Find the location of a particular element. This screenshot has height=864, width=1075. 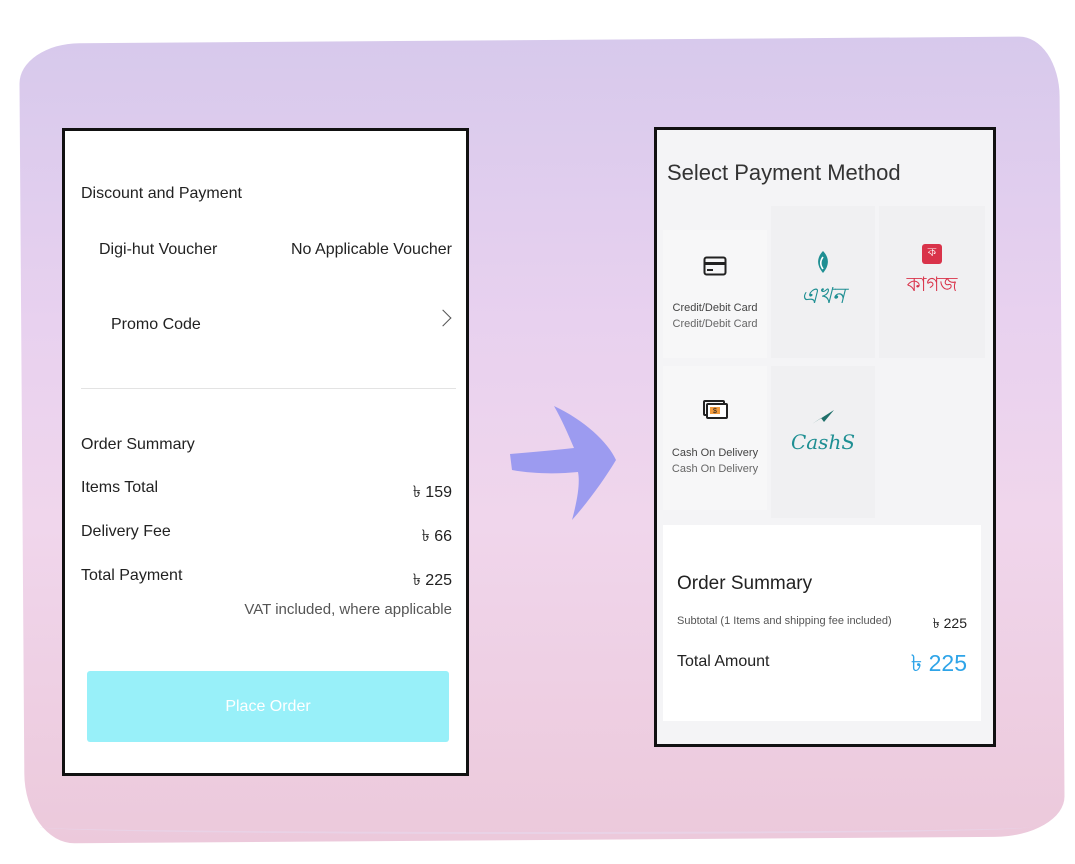

delivery-fee-label: Delivery Fee is located at coordinates (126, 531).